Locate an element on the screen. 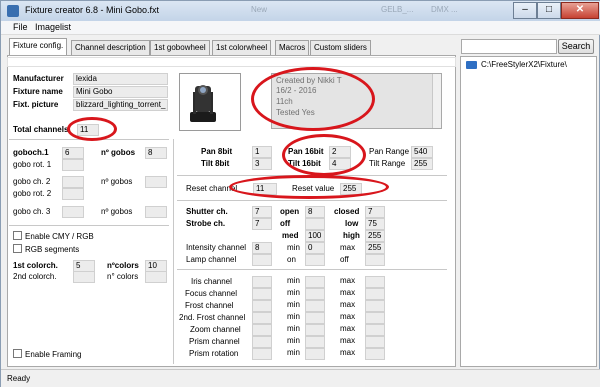 The image size is (600, 387). menu-imagelist: Imagelist is located at coordinates (53, 27).